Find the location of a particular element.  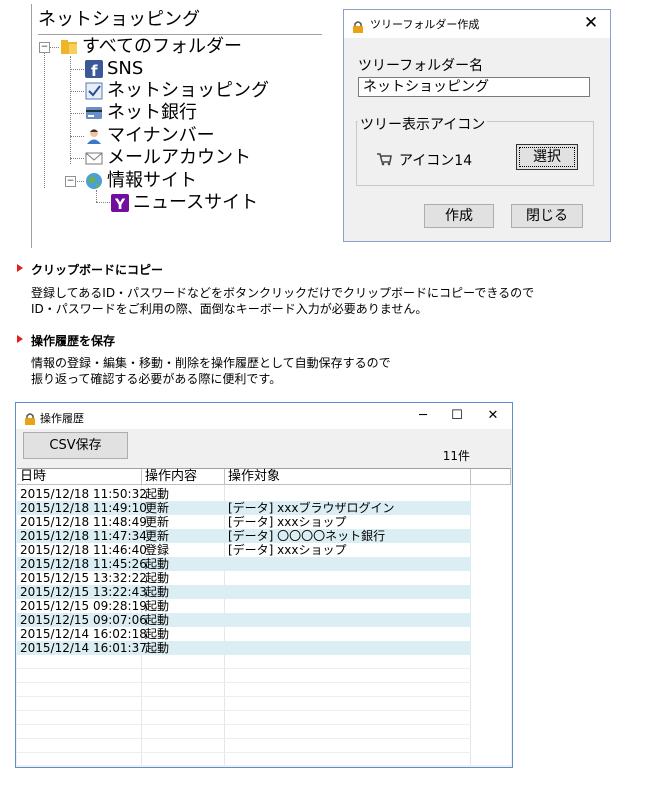

facebook-icon: f is located at coordinates (94, 70).